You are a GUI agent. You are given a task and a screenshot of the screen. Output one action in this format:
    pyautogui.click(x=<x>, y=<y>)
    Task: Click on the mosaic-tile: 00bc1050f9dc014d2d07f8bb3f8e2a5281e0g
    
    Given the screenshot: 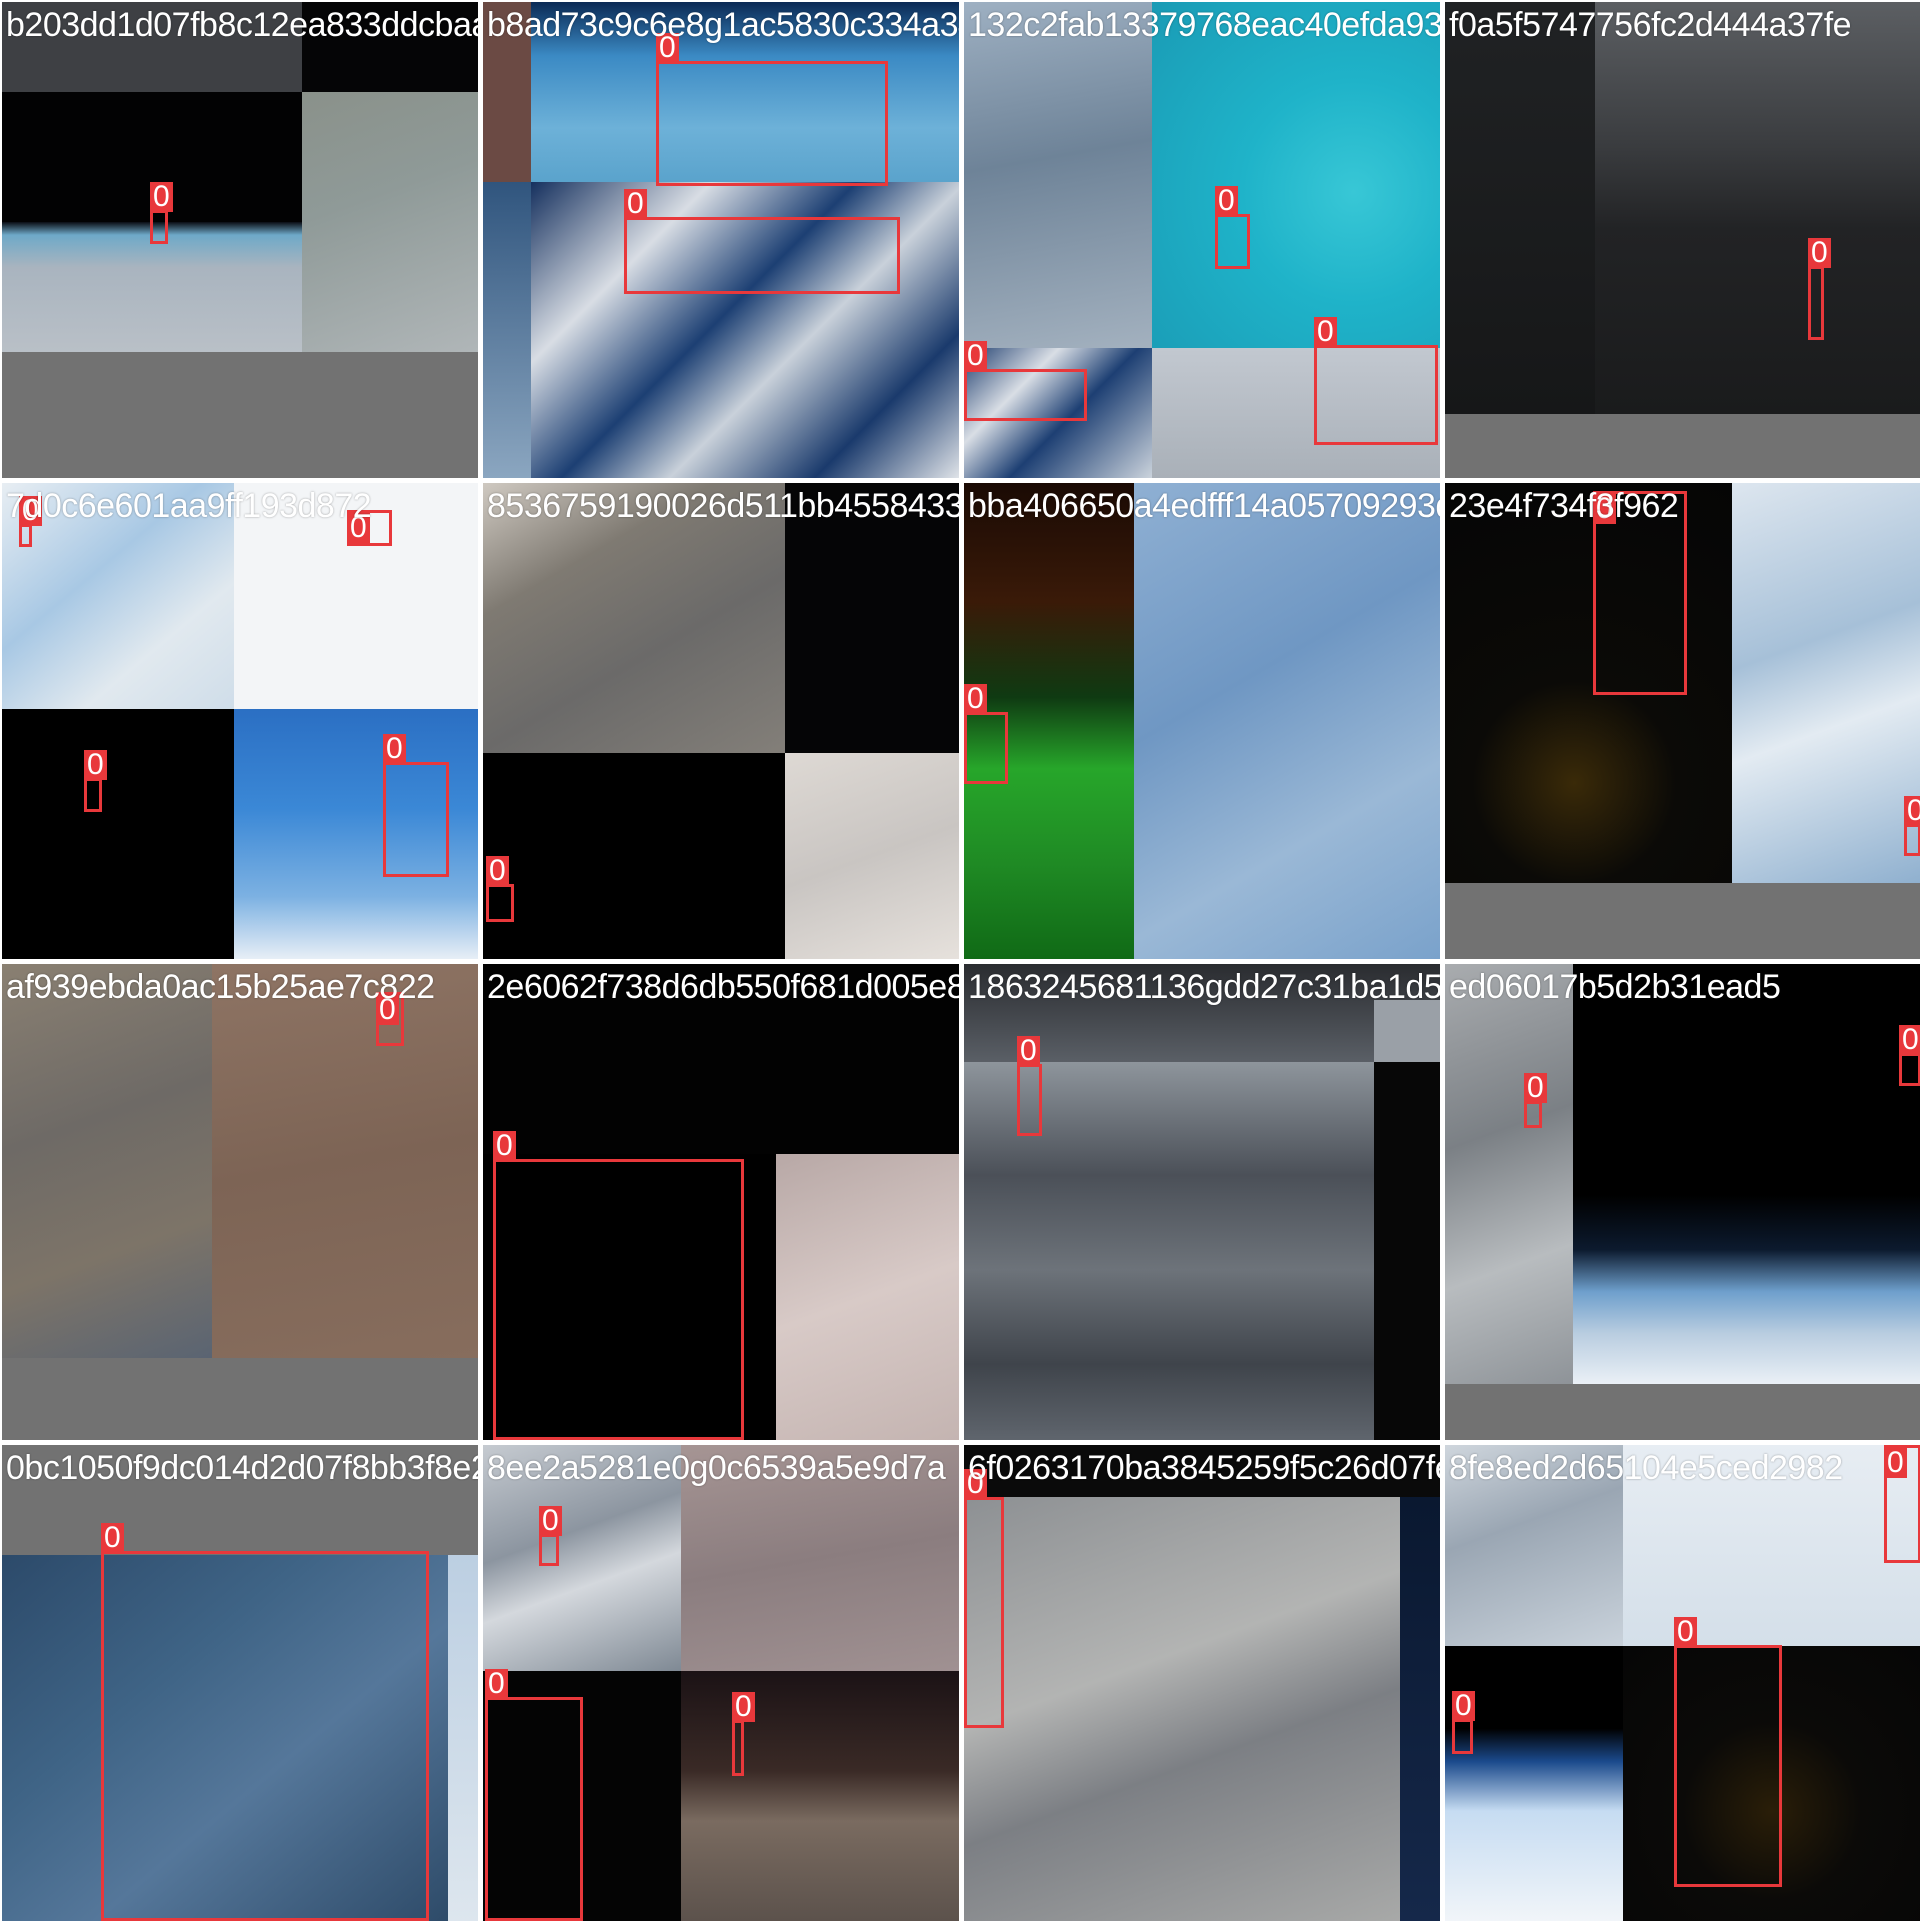 What is the action you would take?
    pyautogui.click(x=240, y=1683)
    